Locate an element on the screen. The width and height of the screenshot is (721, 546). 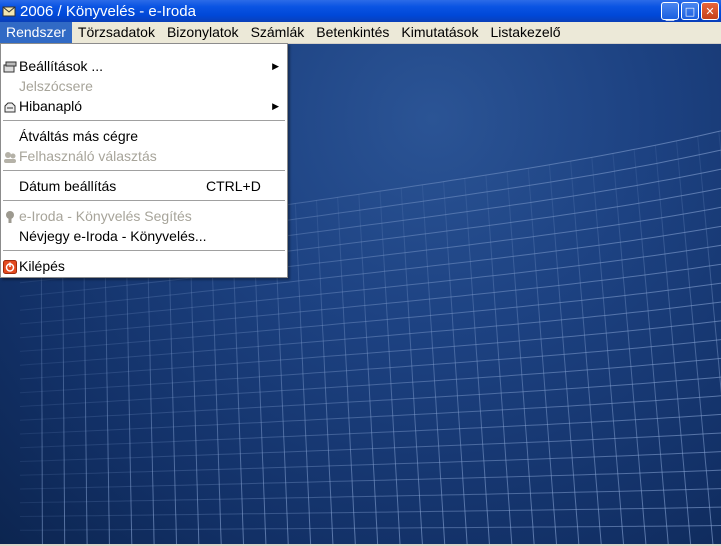
menu-torzsadatok: Törzsadatok is located at coordinates (116, 32).